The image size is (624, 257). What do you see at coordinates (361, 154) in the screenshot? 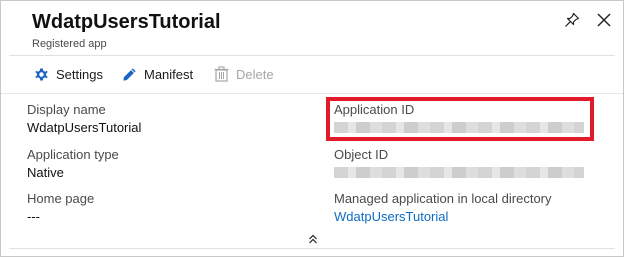
I see `object-id-label: Object ID` at bounding box center [361, 154].